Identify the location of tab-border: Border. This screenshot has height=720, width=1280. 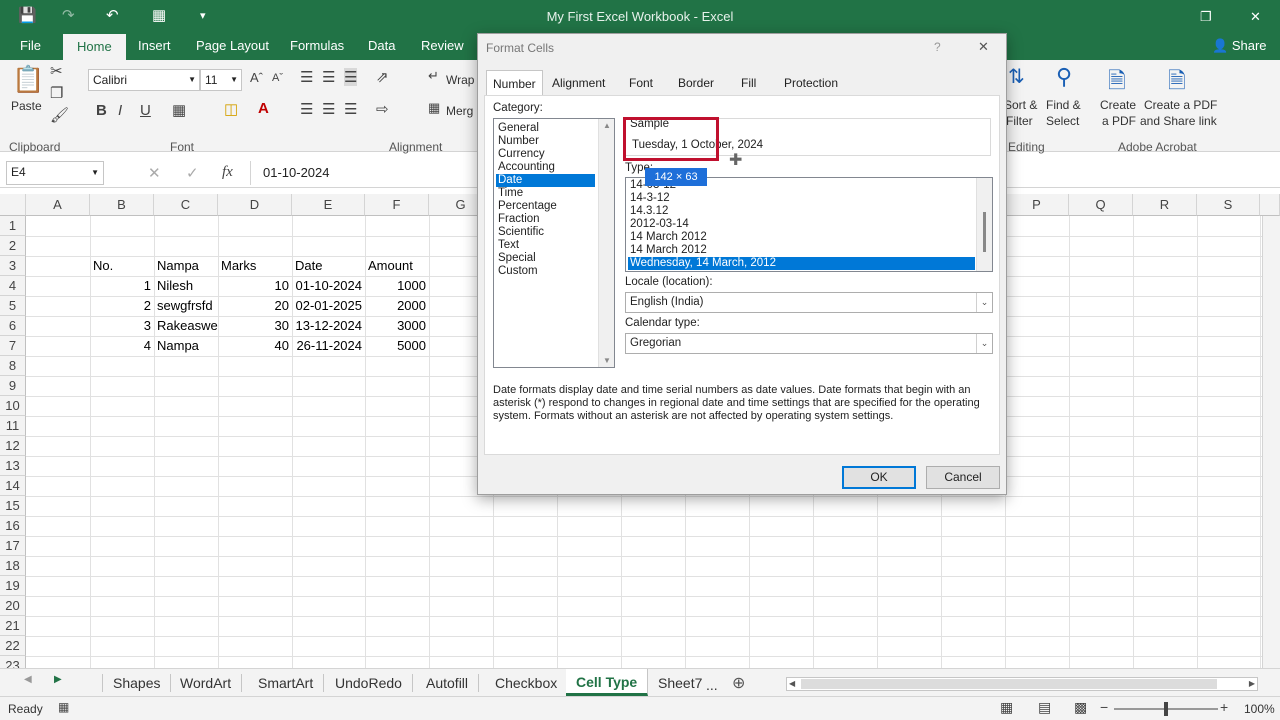
(696, 83).